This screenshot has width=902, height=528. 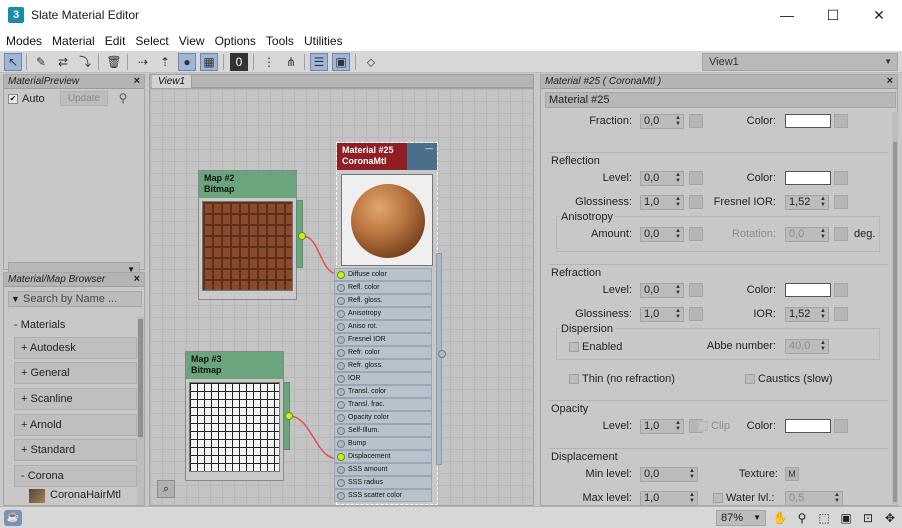 What do you see at coordinates (73, 41) in the screenshot?
I see `menu-material: Material` at bounding box center [73, 41].